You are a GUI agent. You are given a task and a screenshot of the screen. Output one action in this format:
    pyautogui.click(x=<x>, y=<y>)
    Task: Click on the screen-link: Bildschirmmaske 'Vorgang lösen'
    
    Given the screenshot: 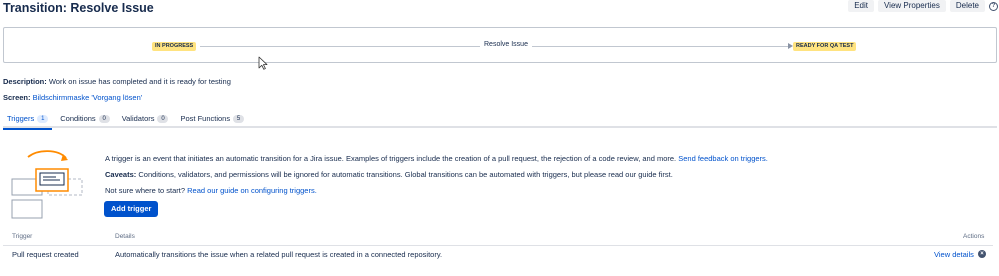 What is the action you would take?
    pyautogui.click(x=88, y=97)
    